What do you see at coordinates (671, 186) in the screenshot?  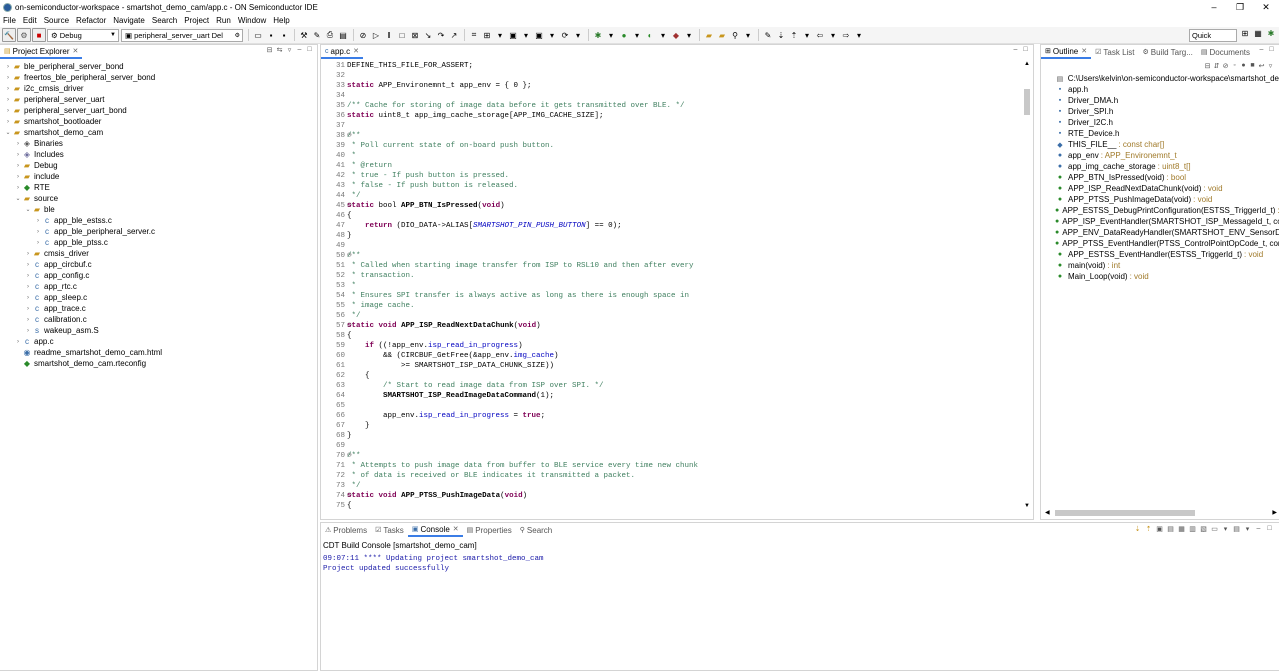 I see `code-line: 43 * false - If push button is released.` at bounding box center [671, 186].